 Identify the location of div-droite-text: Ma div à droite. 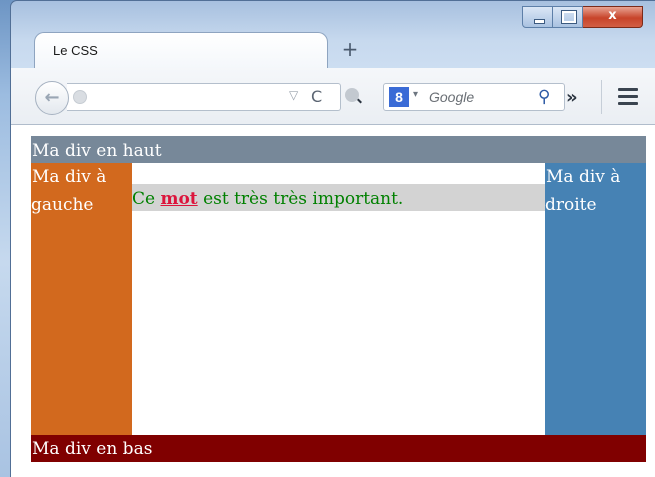
(583, 191).